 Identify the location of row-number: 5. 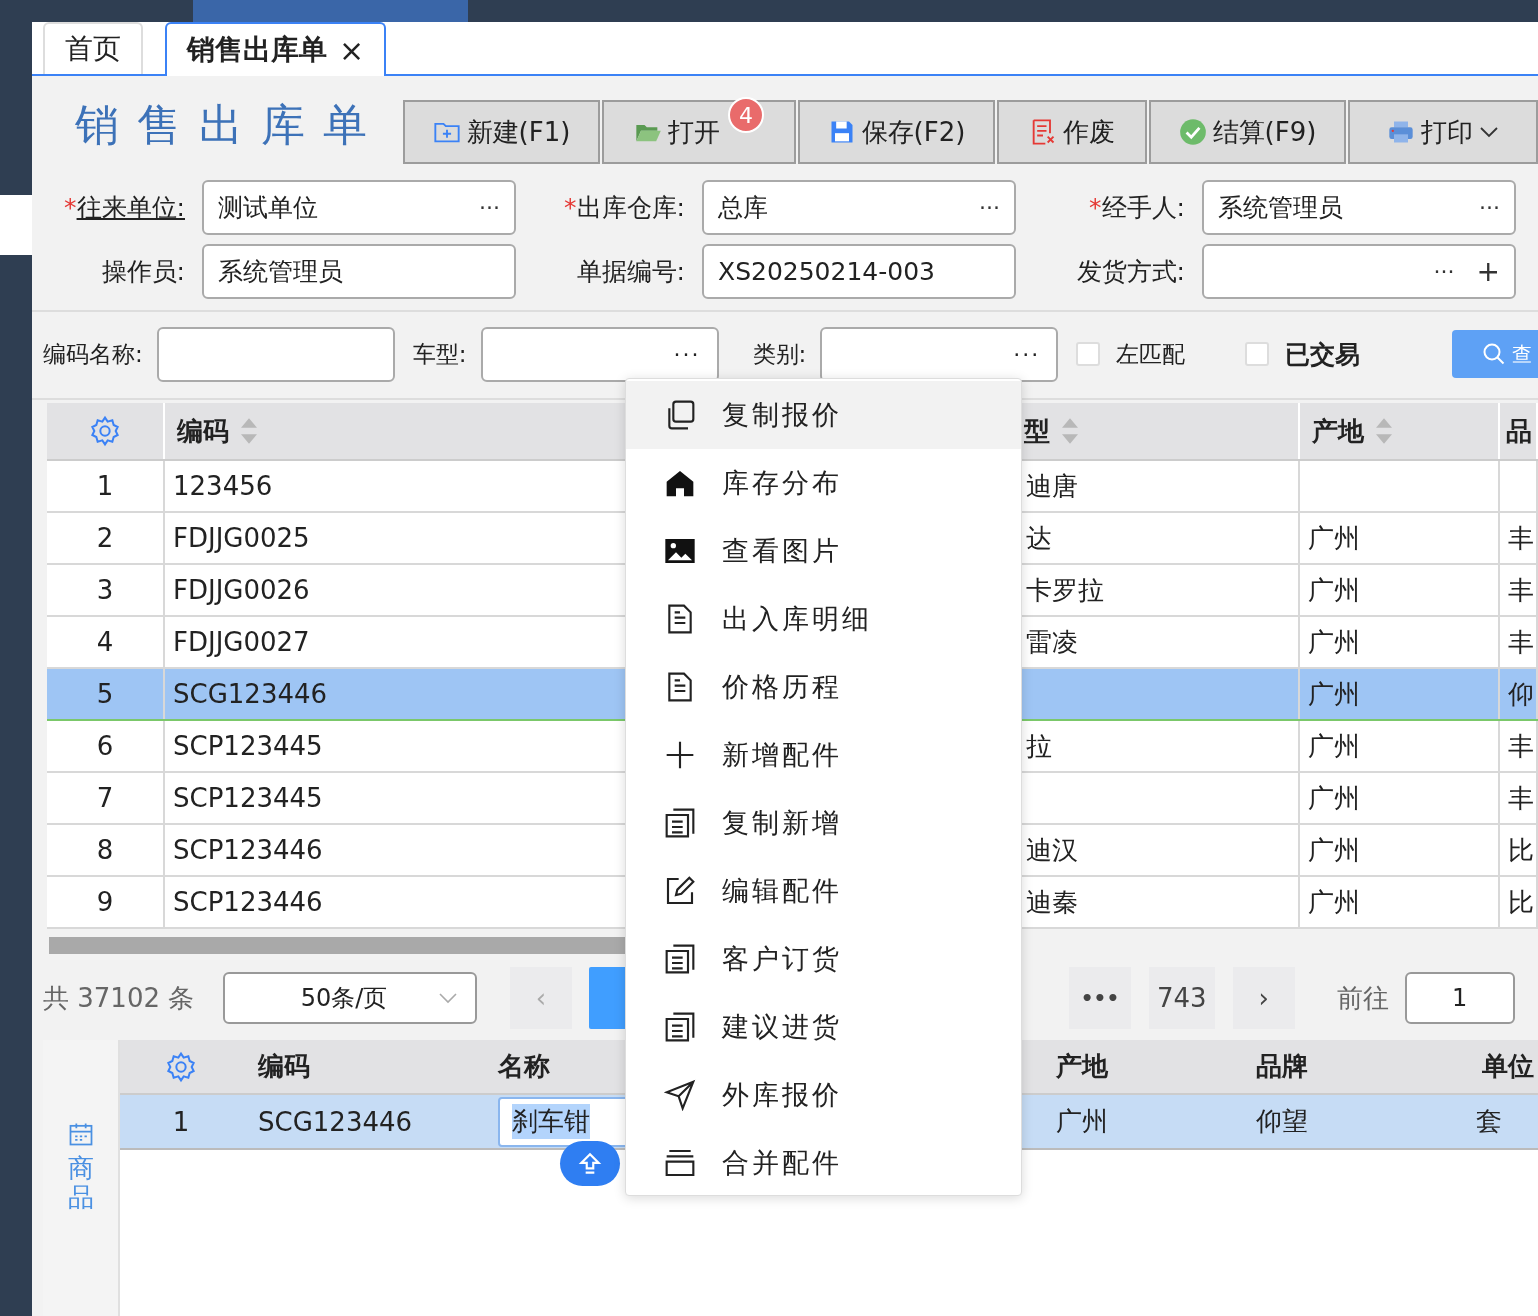
(105, 694).